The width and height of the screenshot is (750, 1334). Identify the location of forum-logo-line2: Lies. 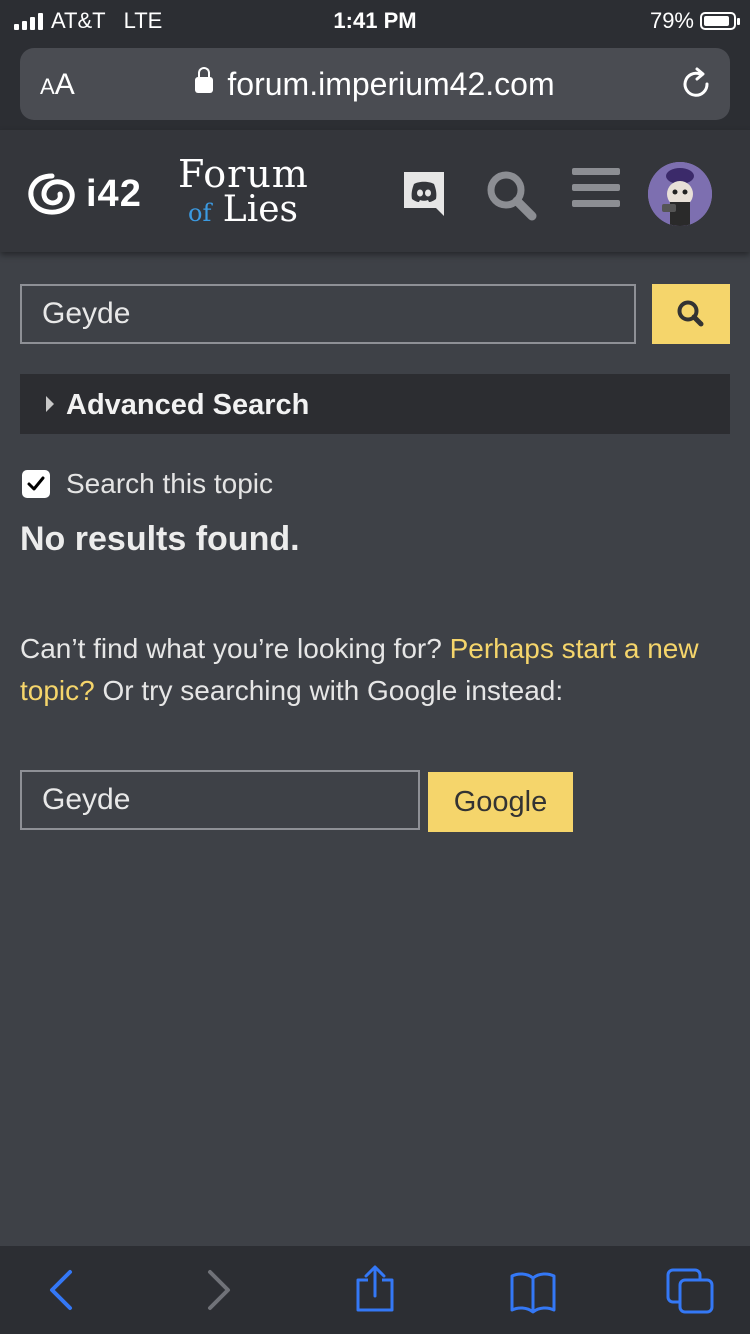
(260, 209).